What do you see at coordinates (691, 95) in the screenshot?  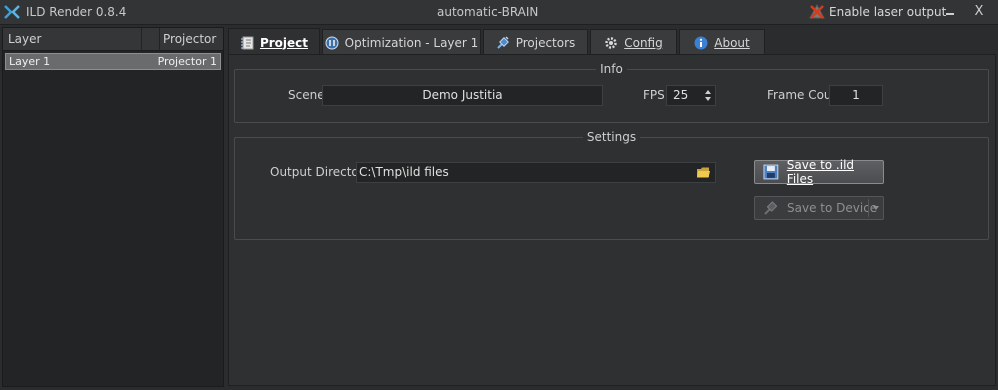 I see `fps-spinbox: 25` at bounding box center [691, 95].